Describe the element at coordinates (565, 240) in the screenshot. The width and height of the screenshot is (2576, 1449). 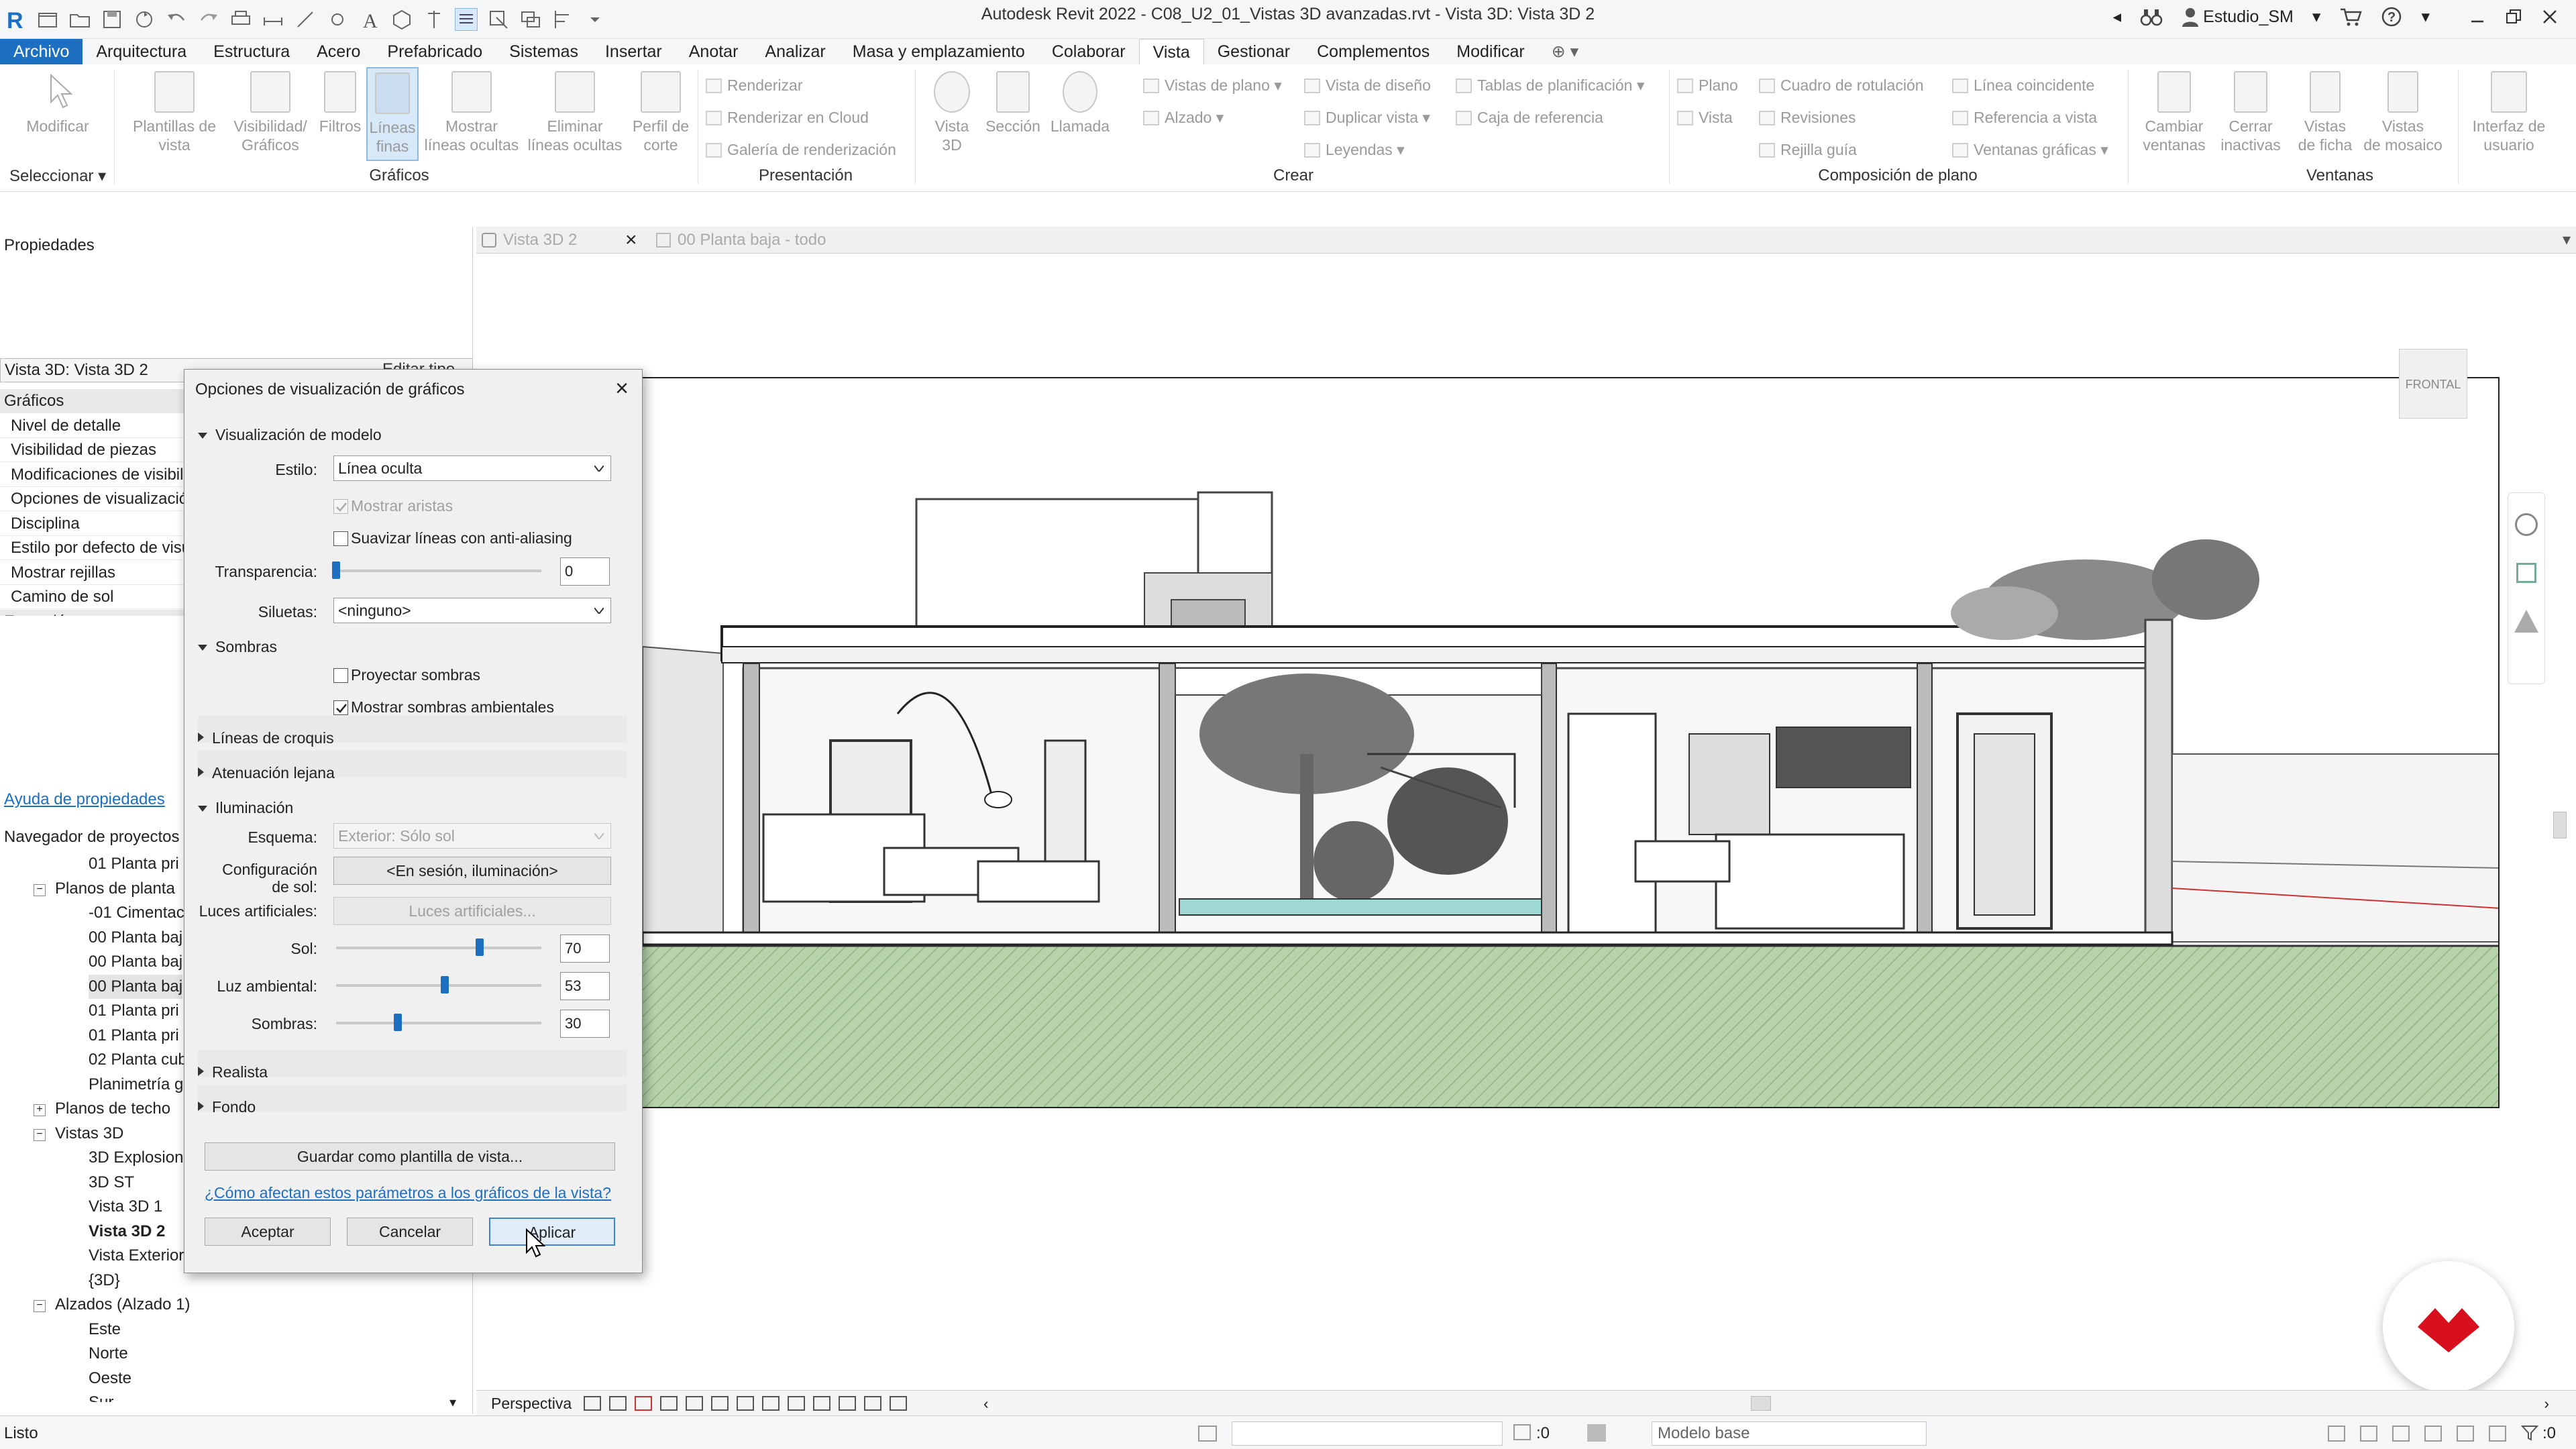
I see `tab-vista-3d-2: Vista 3D 2` at that location.